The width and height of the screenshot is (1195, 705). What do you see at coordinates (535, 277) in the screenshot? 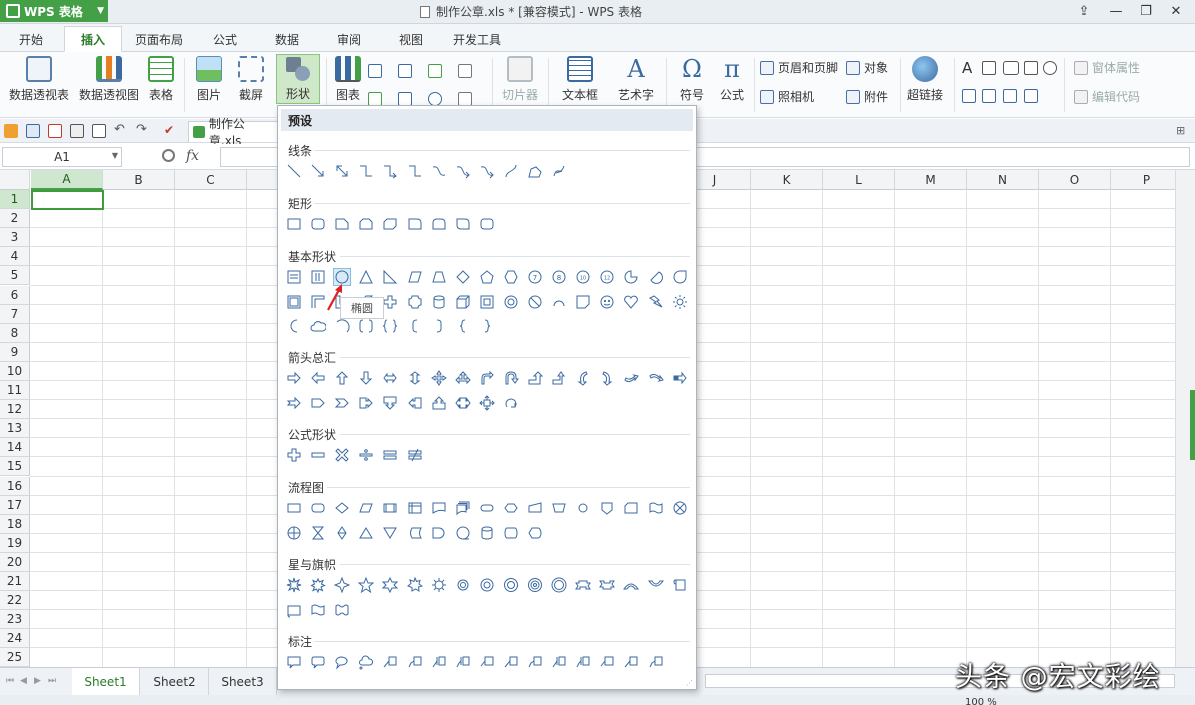
I see `shape-heptagon-icon: 7` at bounding box center [535, 277].